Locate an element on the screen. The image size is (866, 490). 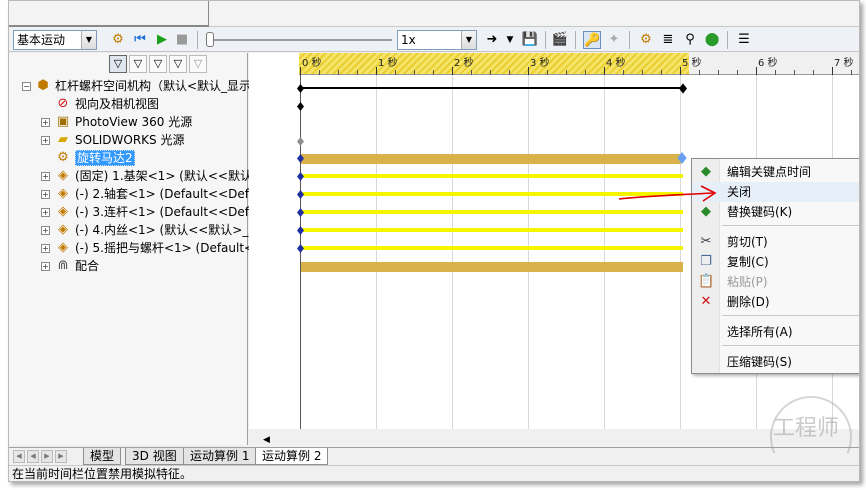
tree-item: + ▣ PhotoView 360 光源 is located at coordinates (128, 122).